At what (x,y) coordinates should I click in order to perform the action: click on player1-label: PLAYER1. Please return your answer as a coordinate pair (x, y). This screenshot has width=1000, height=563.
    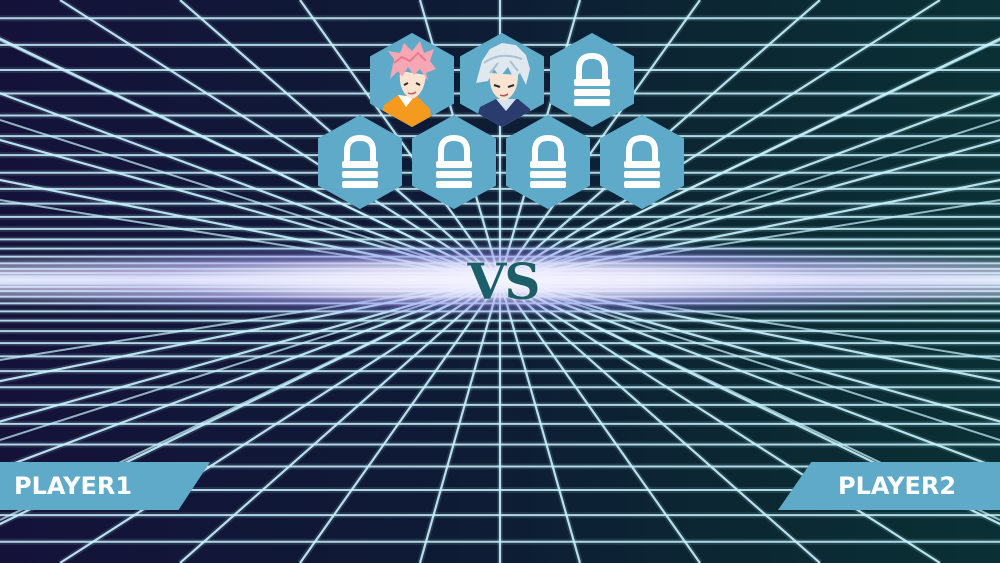
    Looking at the image, I should click on (73, 486).